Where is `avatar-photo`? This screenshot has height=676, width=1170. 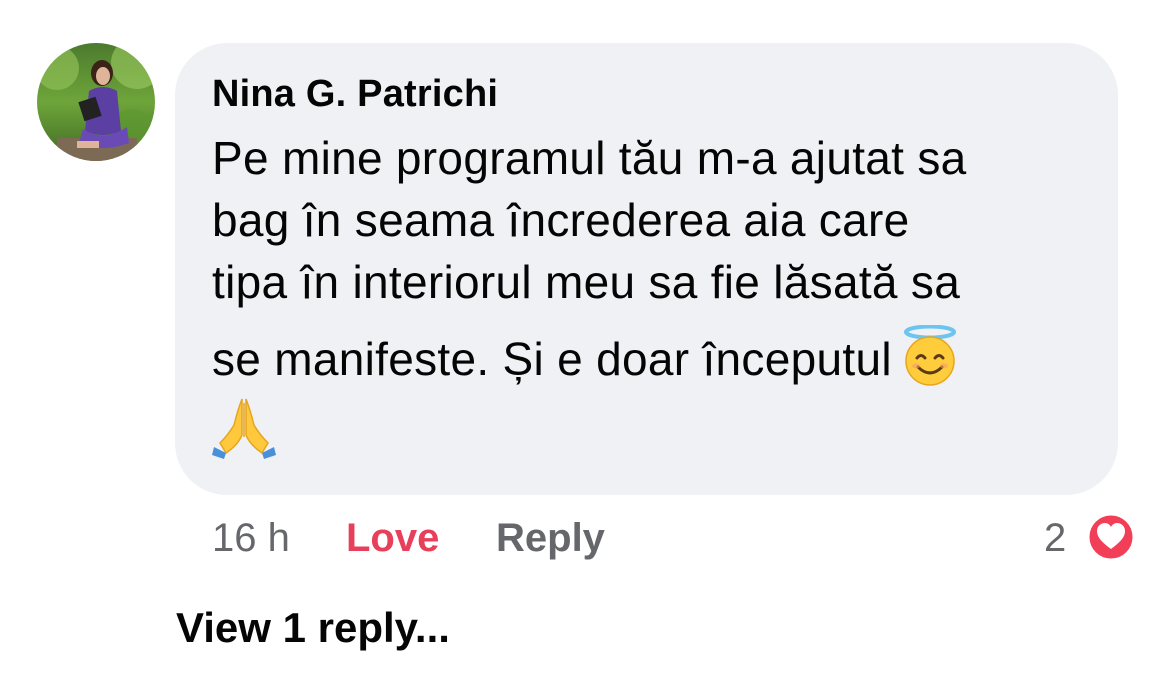 avatar-photo is located at coordinates (96, 102).